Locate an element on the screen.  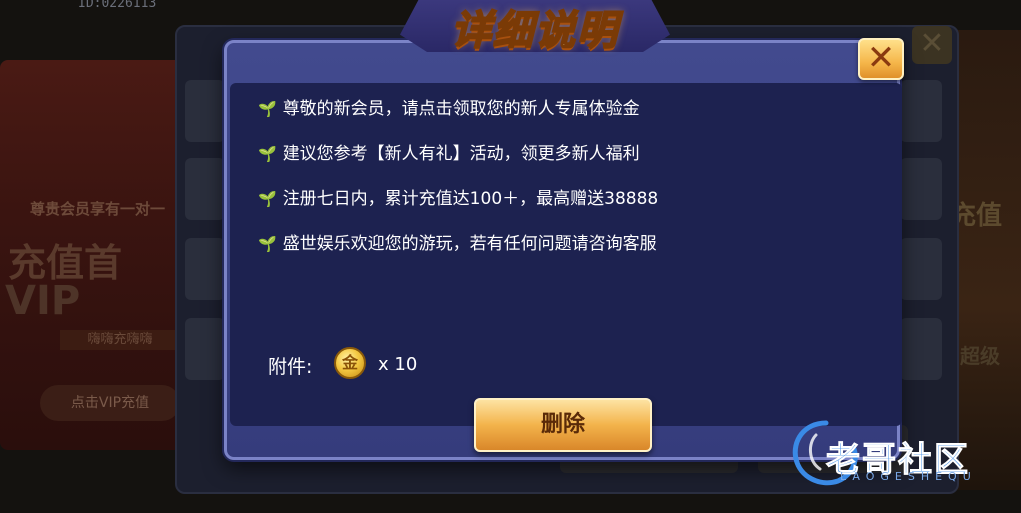
promo-vip: VIP is located at coordinates (43, 301).